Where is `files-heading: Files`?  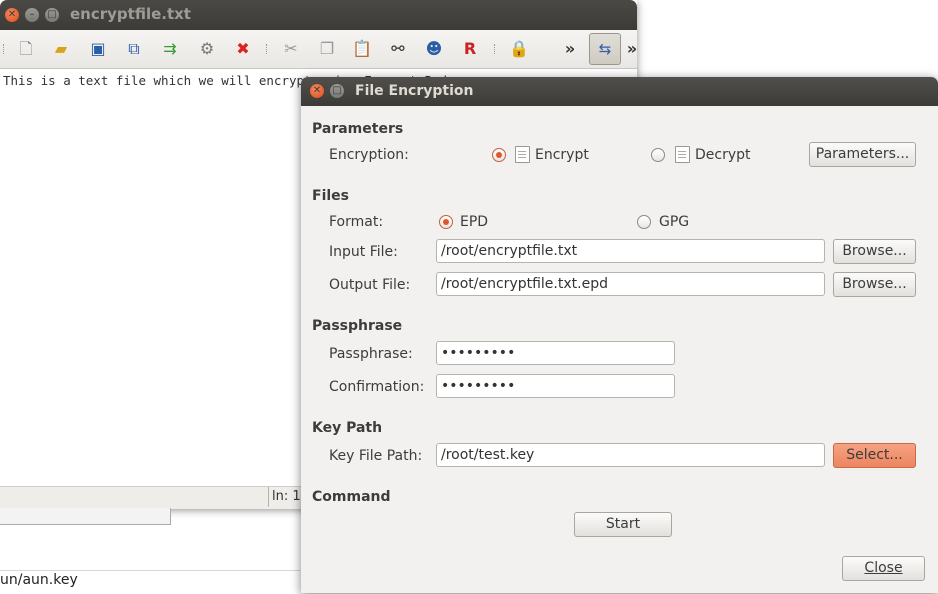
files-heading: Files is located at coordinates (330, 196).